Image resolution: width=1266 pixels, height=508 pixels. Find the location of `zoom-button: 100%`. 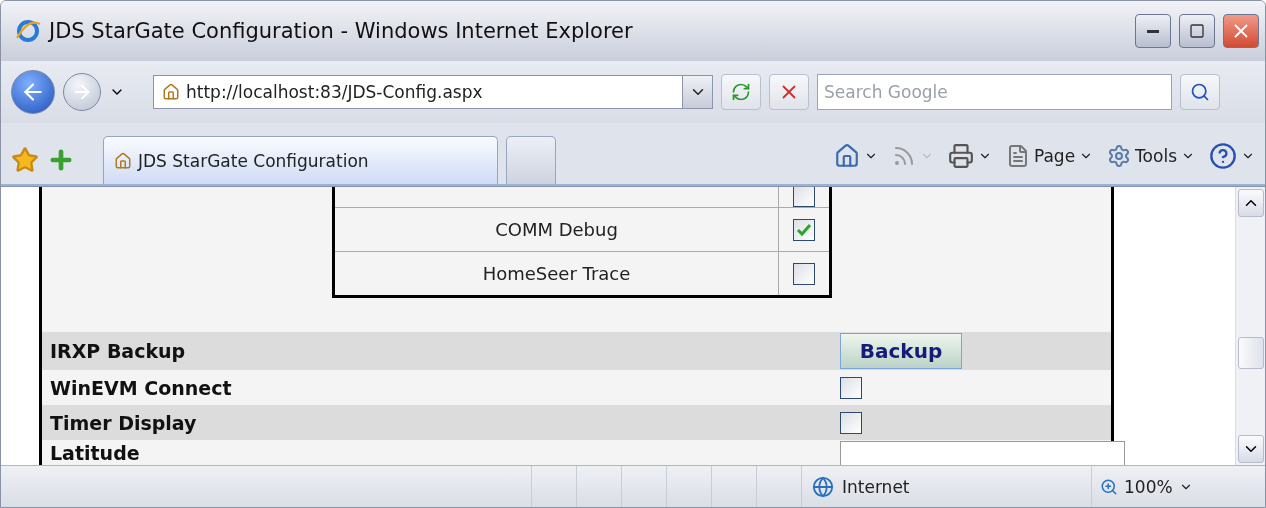

zoom-button: 100% is located at coordinates (1142, 486).